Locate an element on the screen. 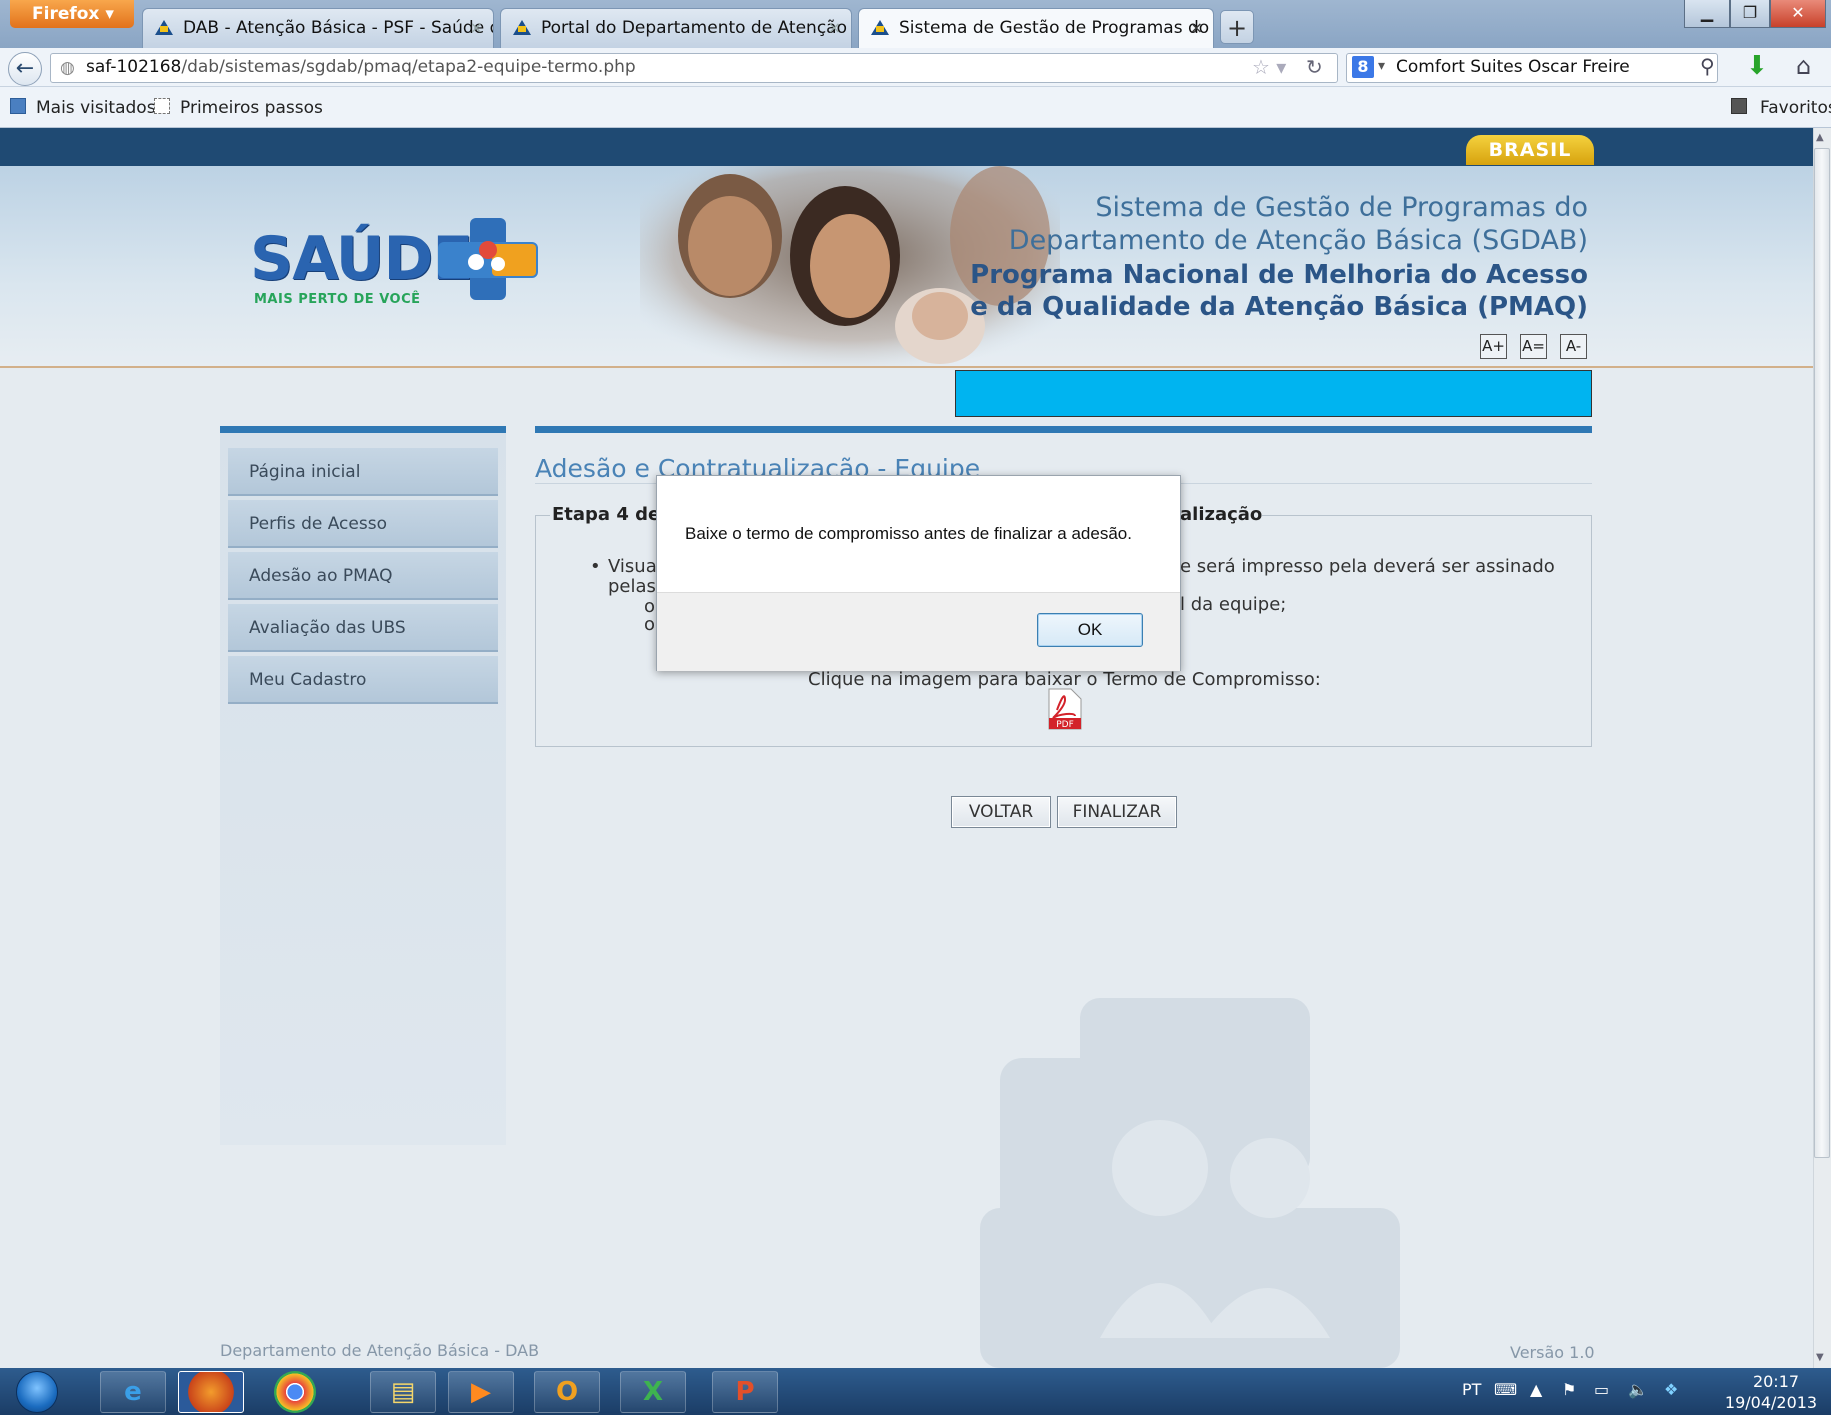  google-icon: 8 is located at coordinates (1363, 67).